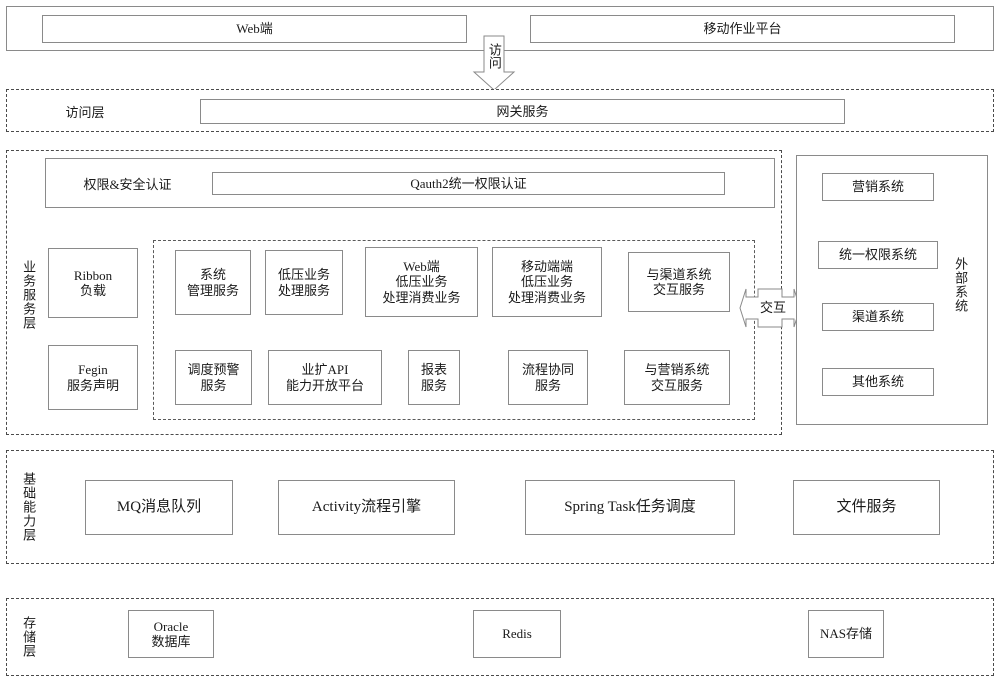 This screenshot has width=1000, height=684. Describe the element at coordinates (677, 377) in the screenshot. I see `service-box-marketing-interaction: 与营销系统 交互服务` at that location.